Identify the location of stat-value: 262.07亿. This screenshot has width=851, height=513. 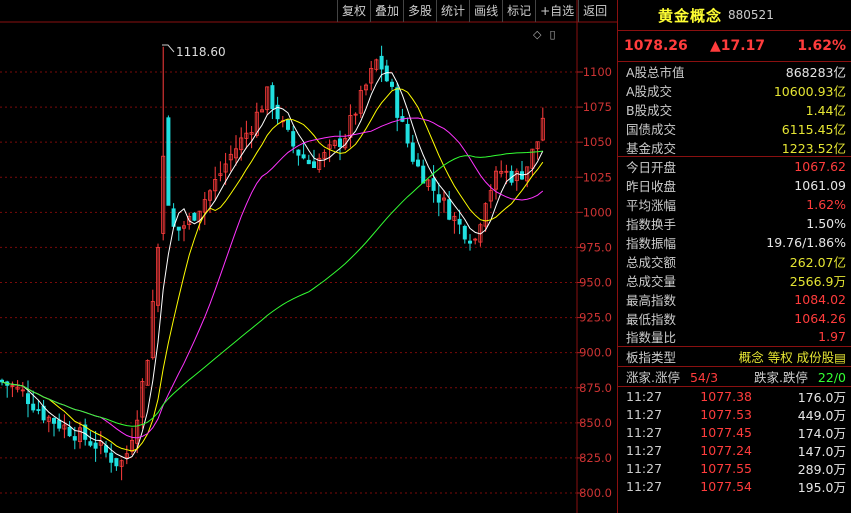
(817, 262).